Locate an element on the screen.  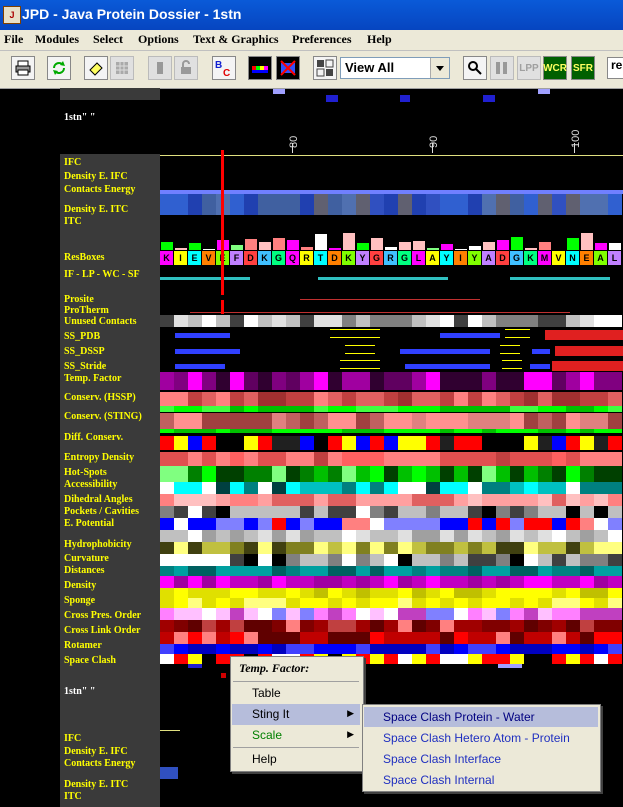
view-select: View All is located at coordinates (395, 68).